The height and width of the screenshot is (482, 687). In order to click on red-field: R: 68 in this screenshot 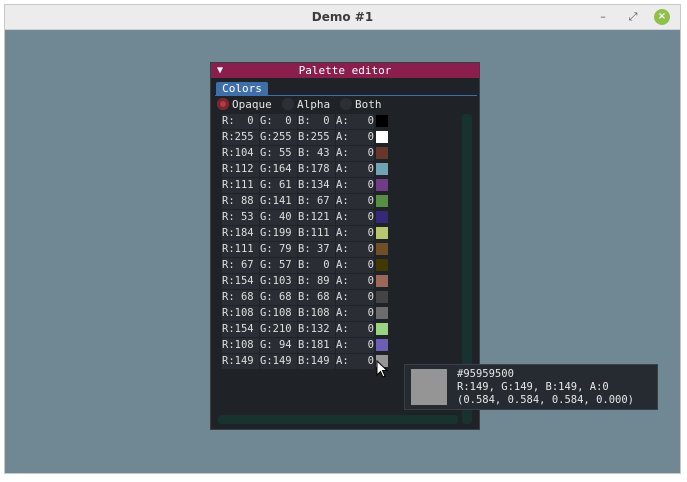, I will do `click(240, 297)`.